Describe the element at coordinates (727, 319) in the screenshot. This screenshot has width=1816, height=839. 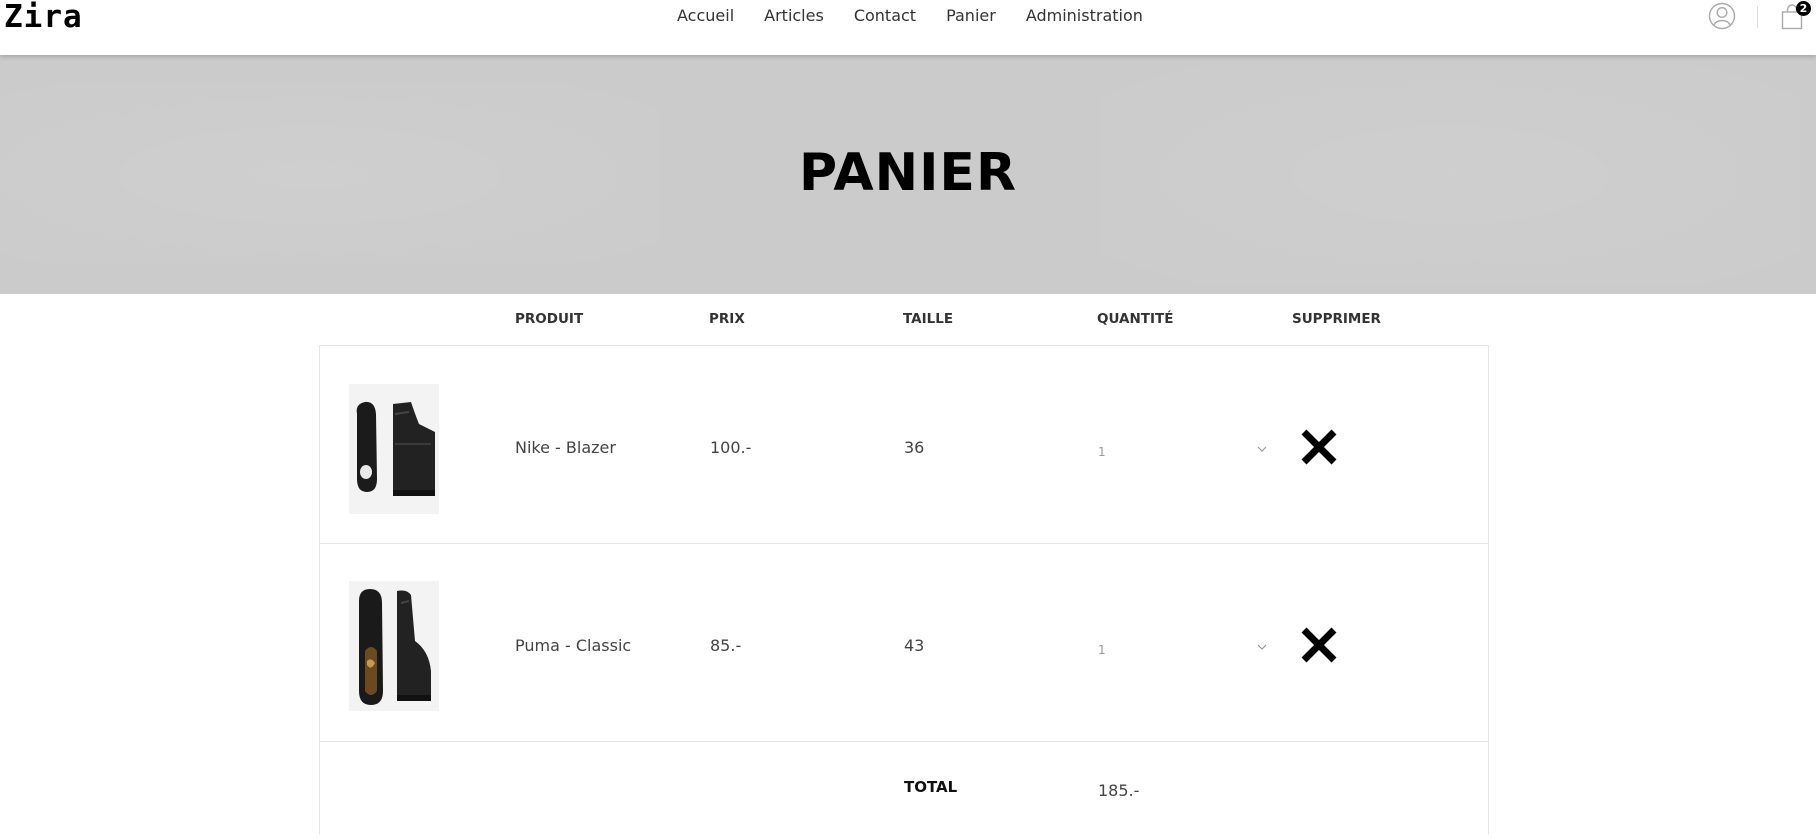
I see `column-header-price: PRIX` at that location.